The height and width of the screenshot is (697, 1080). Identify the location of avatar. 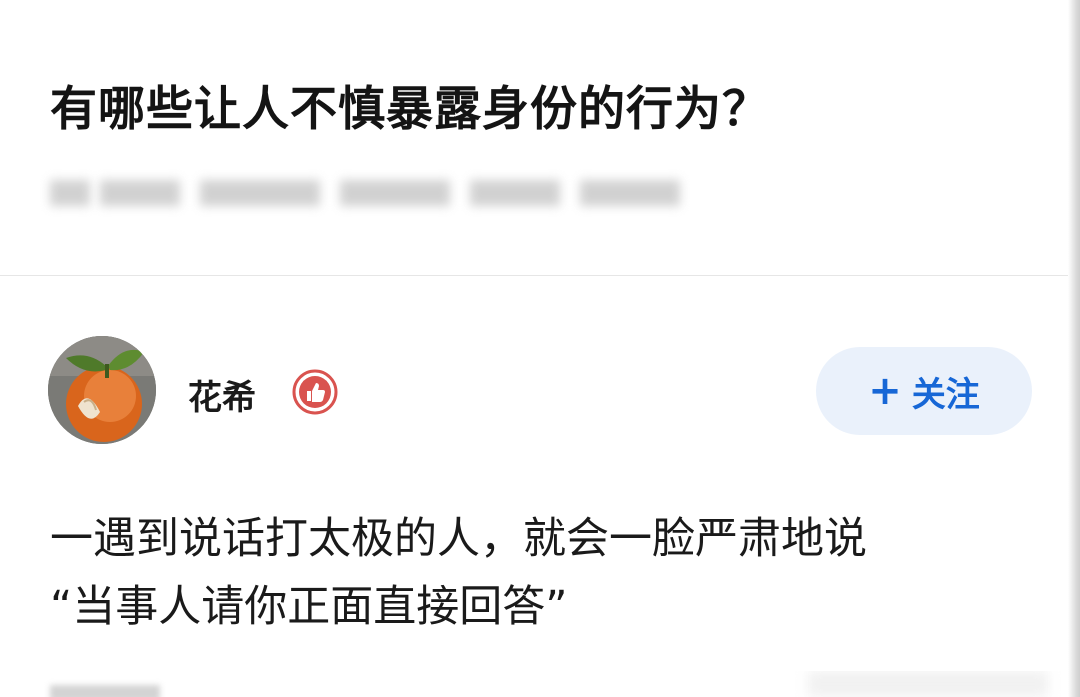
(102, 390).